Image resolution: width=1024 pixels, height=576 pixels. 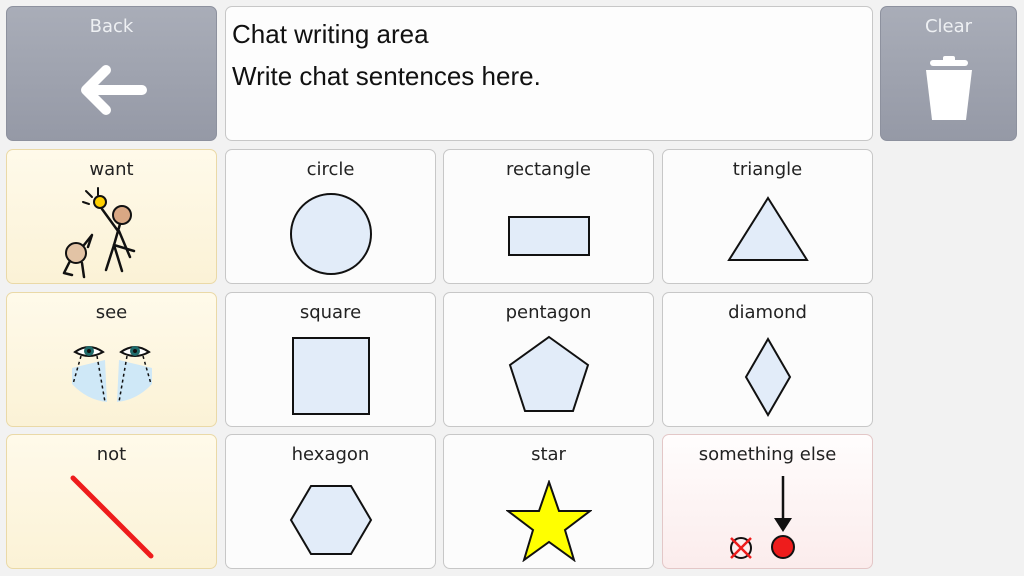 I want to click on tile-hexagon-label: hexagon, so click(x=330, y=454).